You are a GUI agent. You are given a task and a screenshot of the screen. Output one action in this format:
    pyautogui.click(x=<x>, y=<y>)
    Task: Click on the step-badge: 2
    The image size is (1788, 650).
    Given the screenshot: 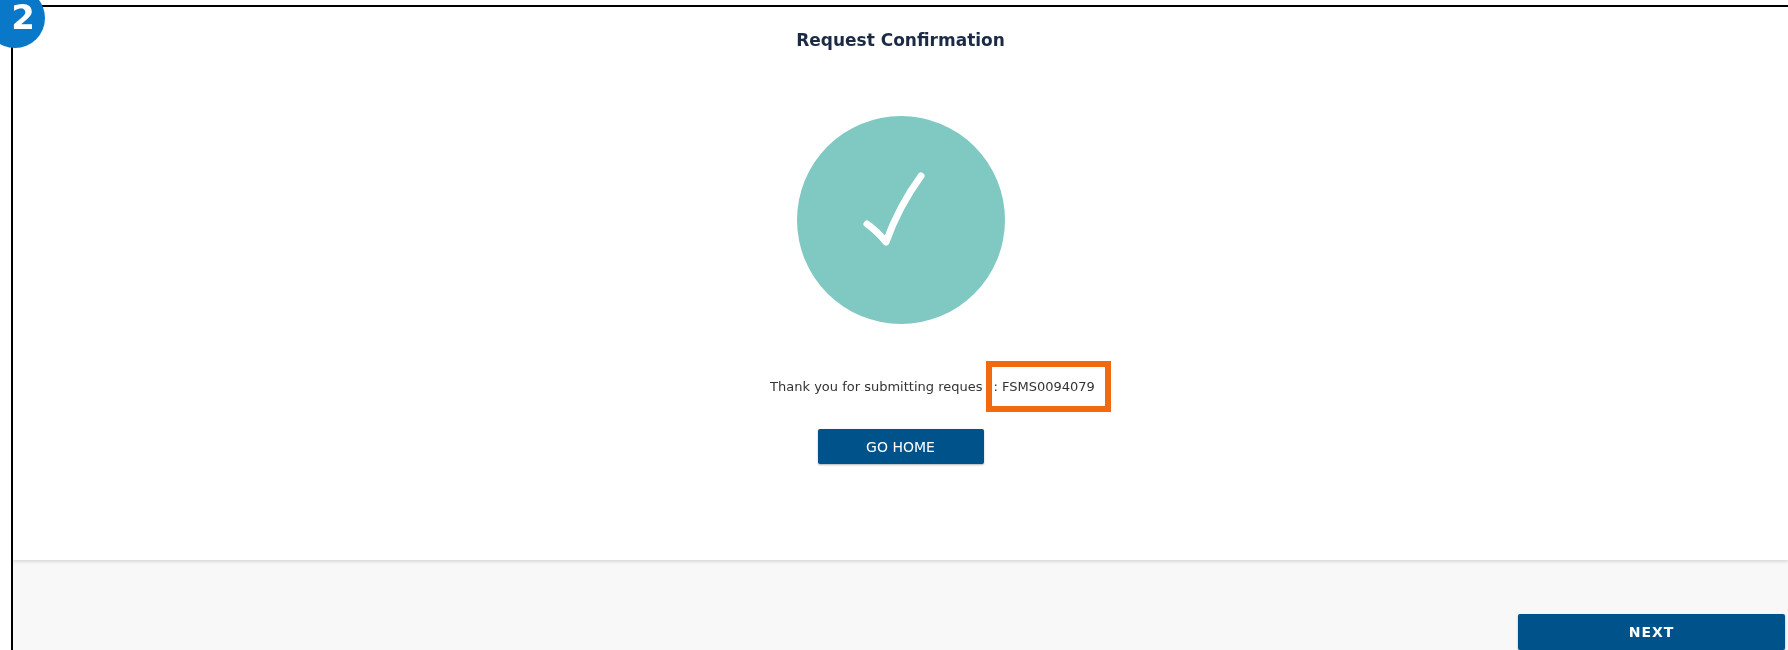 What is the action you would take?
    pyautogui.click(x=22, y=24)
    